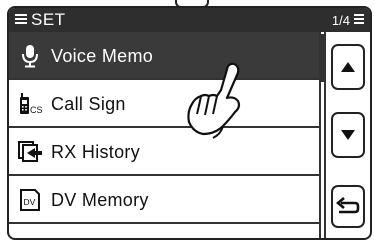 This screenshot has height=242, width=374. I want to click on menu-item-label: RX History, so click(96, 152).